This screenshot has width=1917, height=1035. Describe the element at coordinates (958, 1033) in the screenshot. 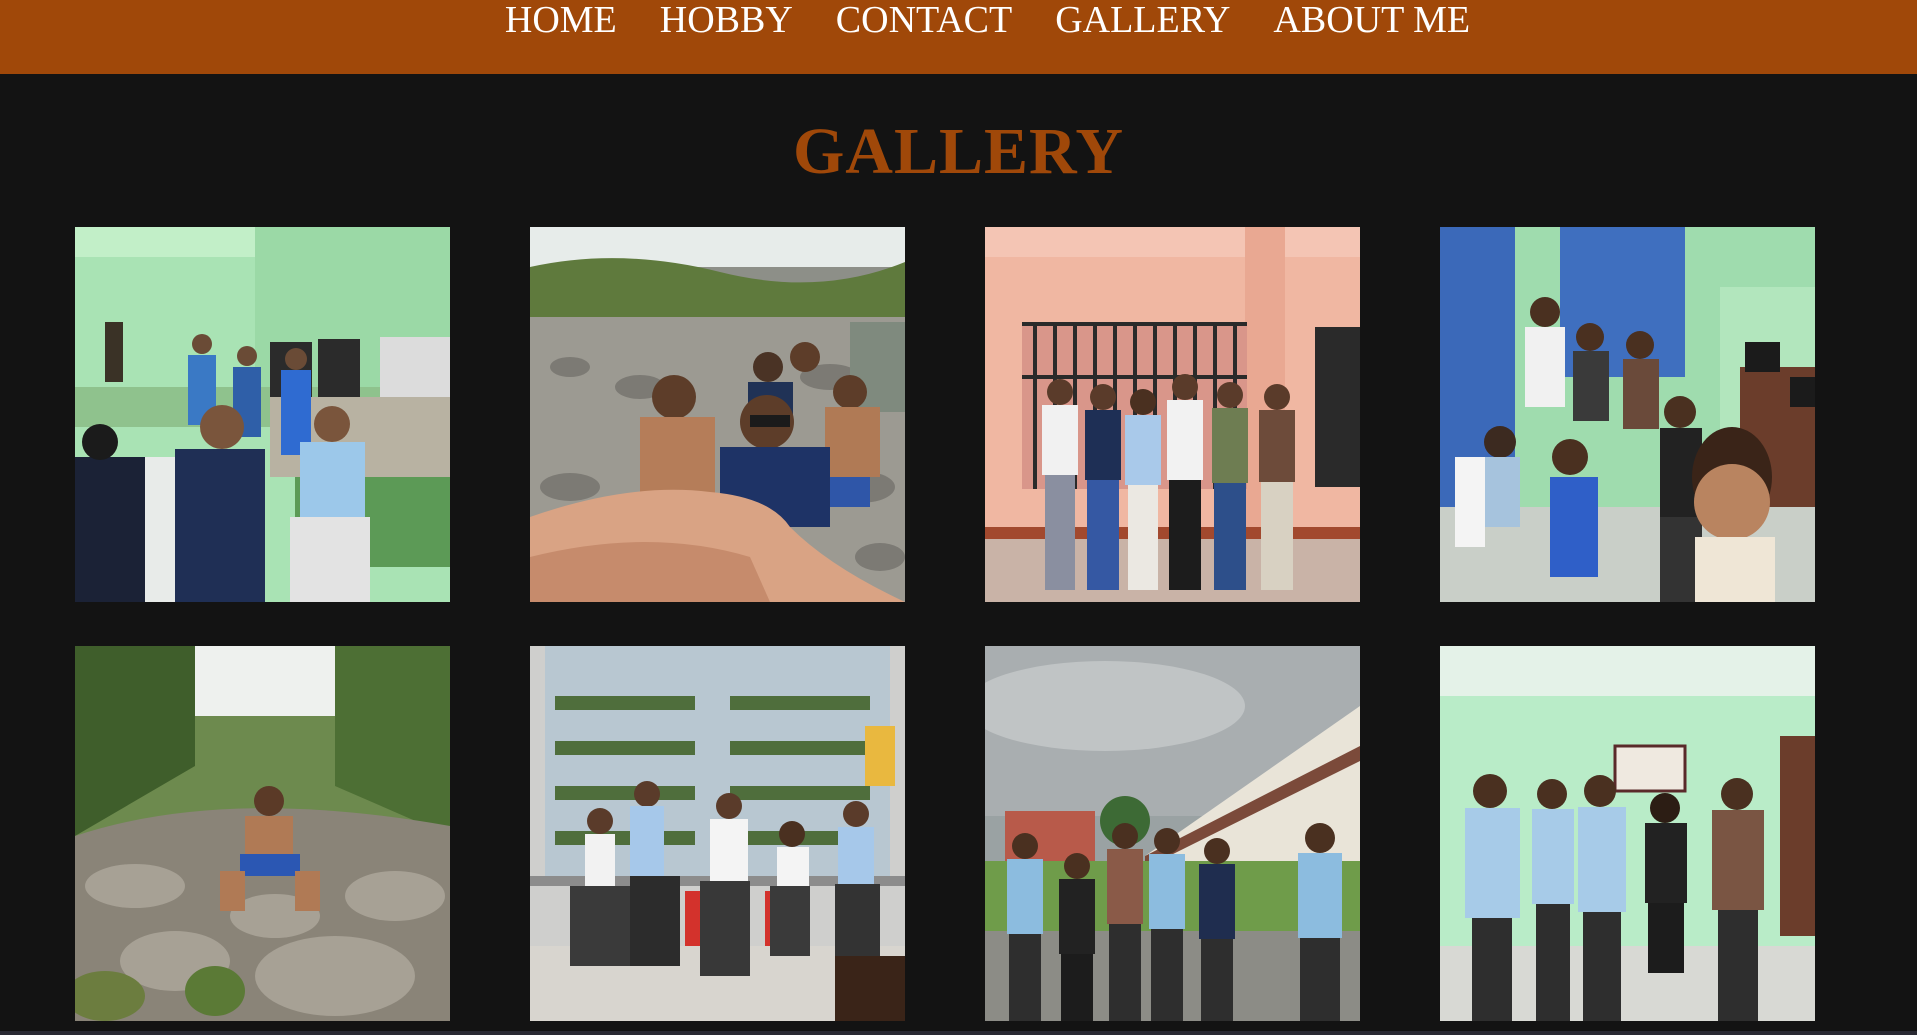

I see `page-bottom-edge` at that location.